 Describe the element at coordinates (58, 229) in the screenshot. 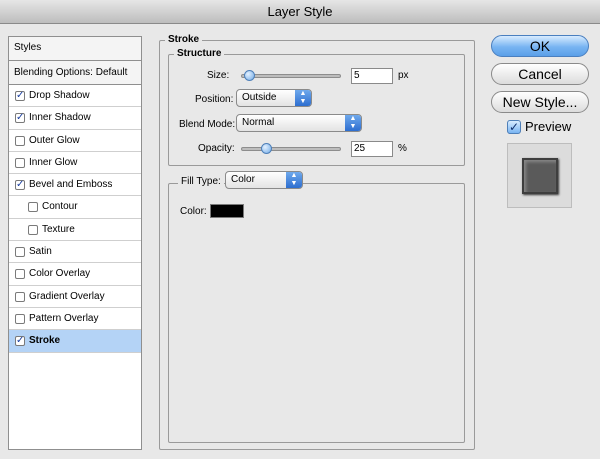

I see `style-item-label: Texture` at that location.